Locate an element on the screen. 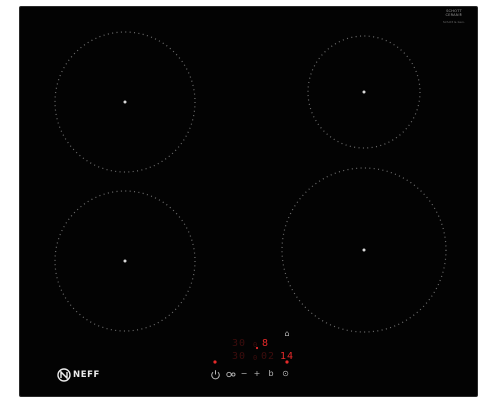 This screenshot has height=400, width=500. timer-button: ⊙ is located at coordinates (285, 374).